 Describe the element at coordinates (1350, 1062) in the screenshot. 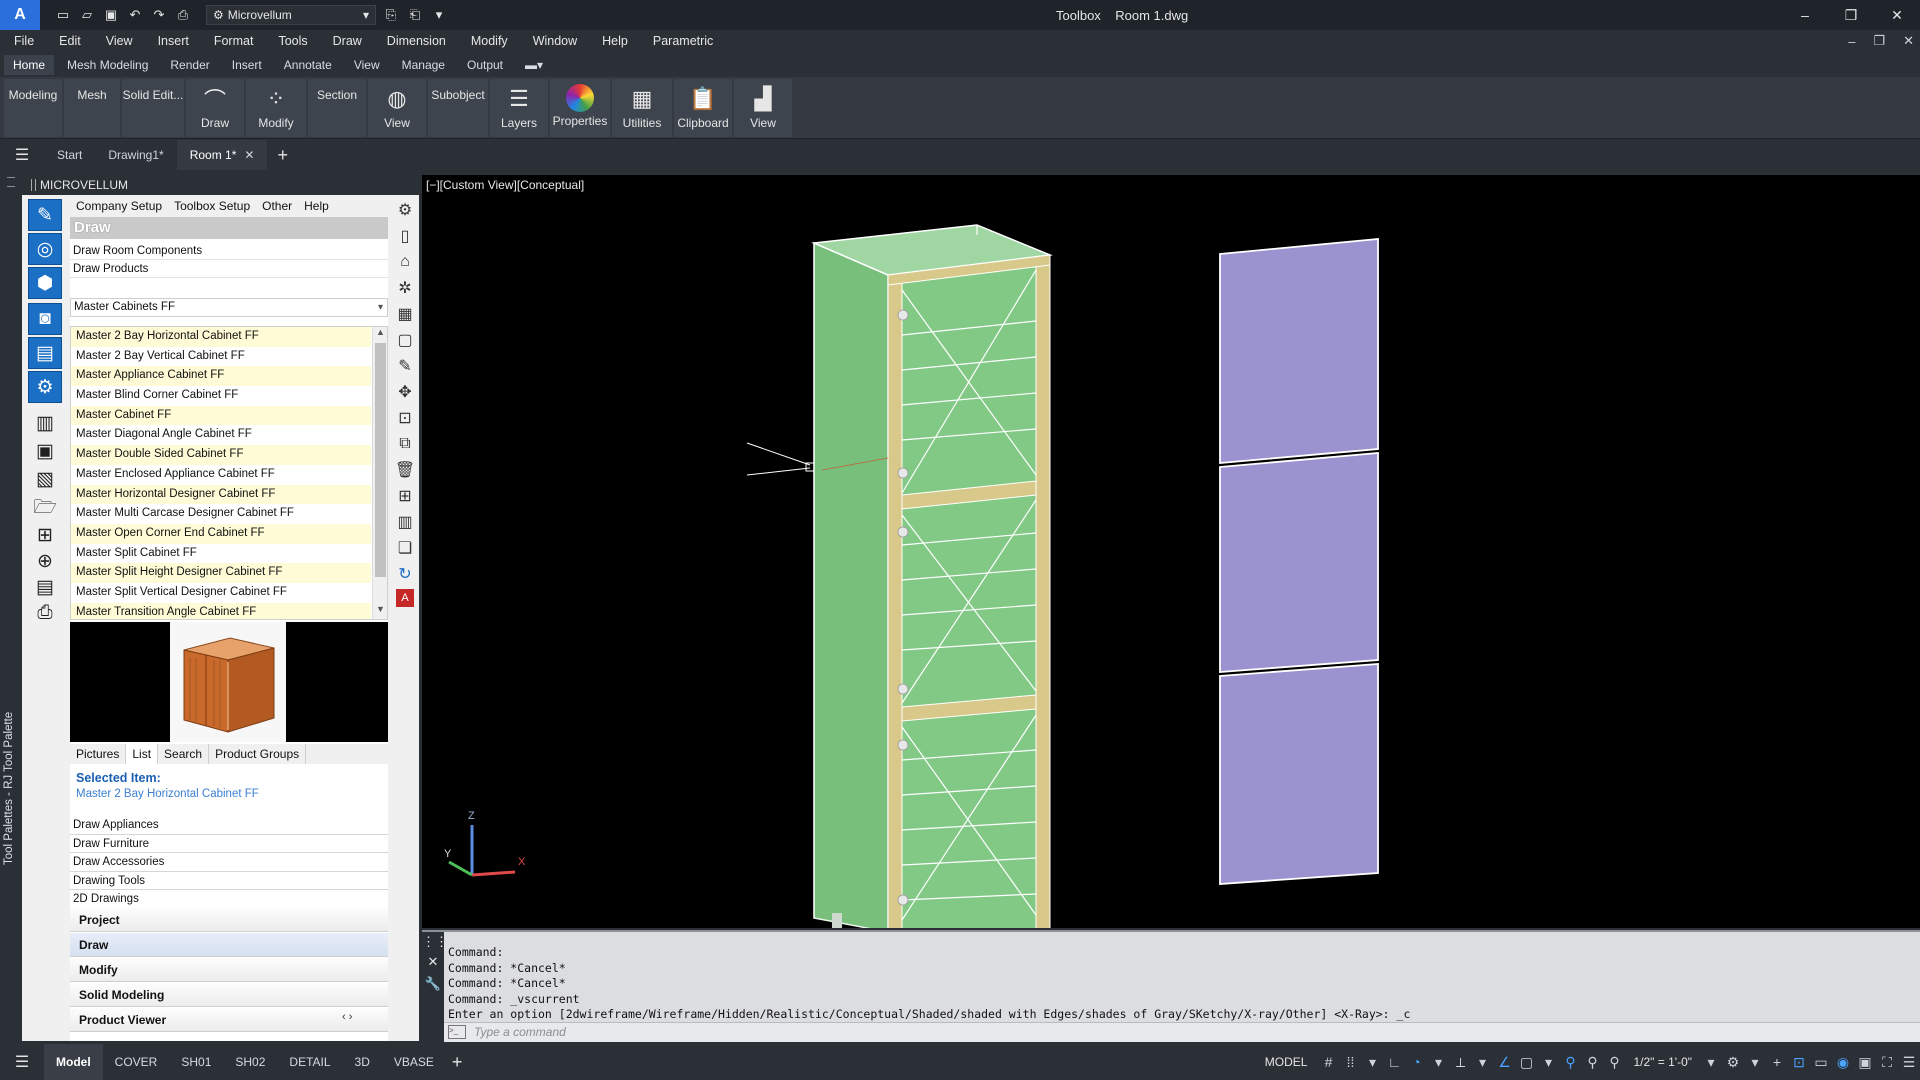

I see `snap-icon: ⁞⁞` at that location.